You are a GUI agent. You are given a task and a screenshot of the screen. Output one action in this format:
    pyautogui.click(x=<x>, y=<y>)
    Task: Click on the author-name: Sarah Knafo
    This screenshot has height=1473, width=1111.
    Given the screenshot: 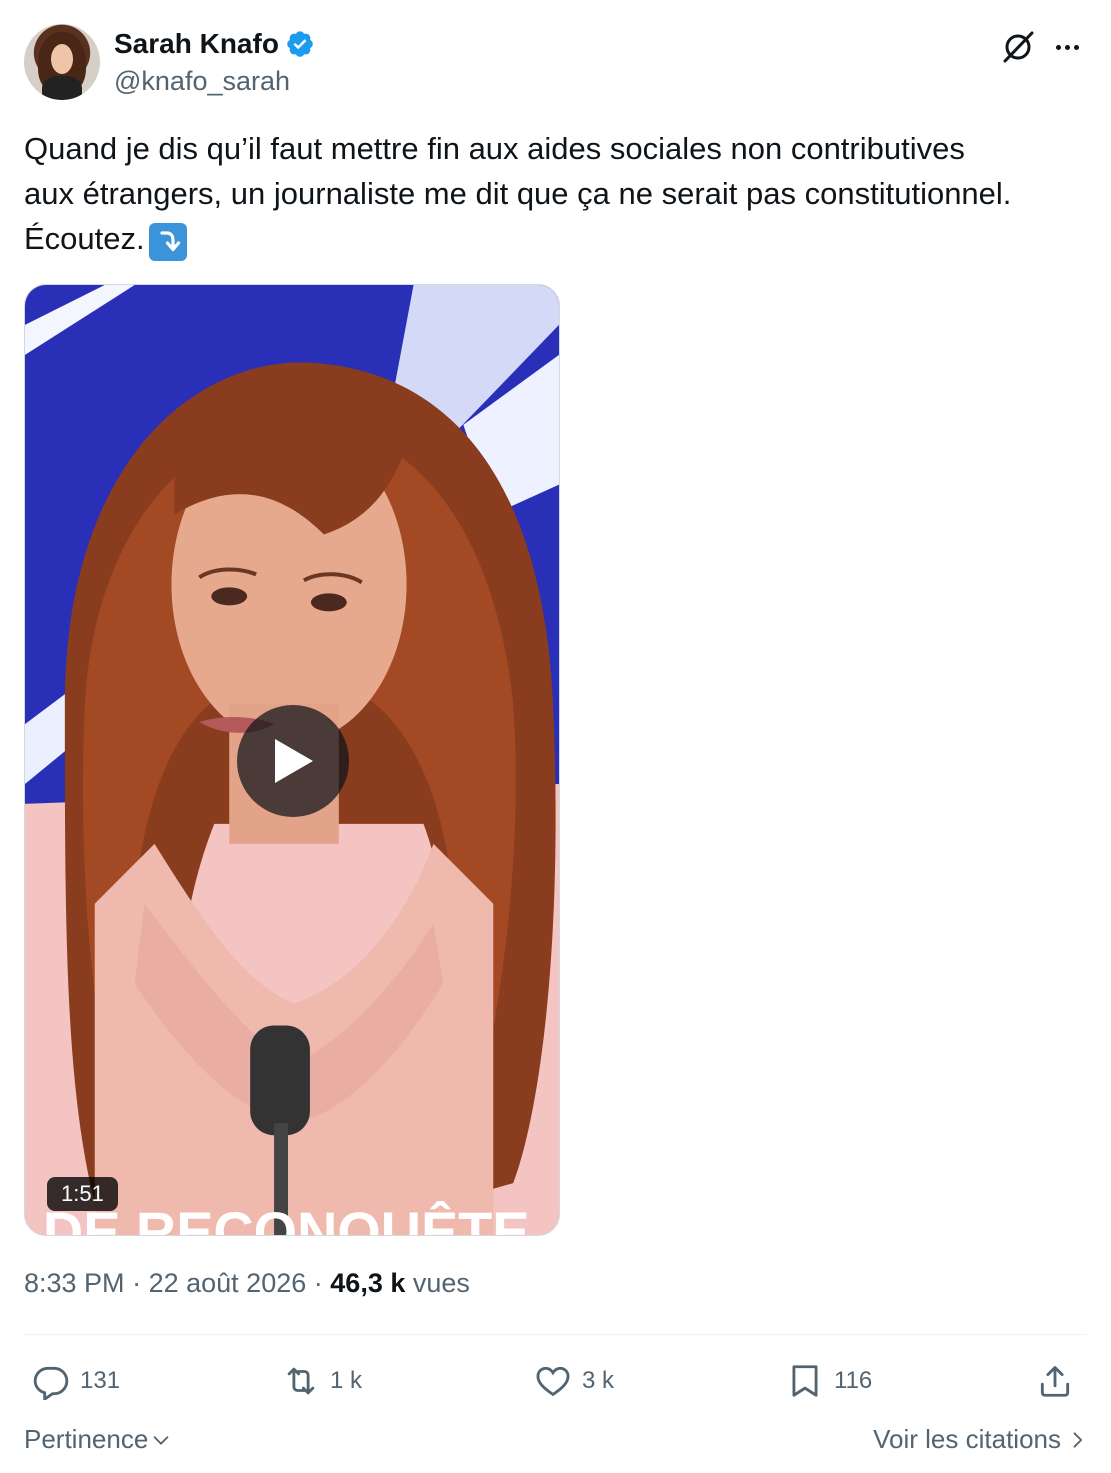 What is the action you would take?
    pyautogui.click(x=196, y=44)
    